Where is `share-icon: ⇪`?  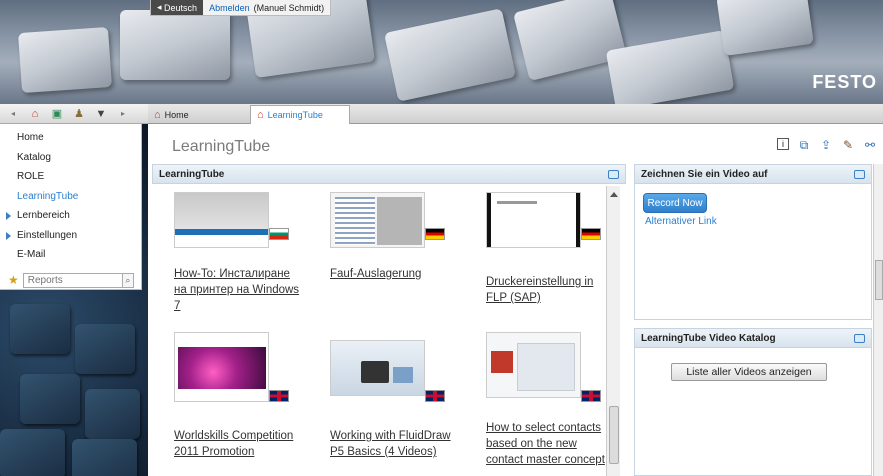 share-icon: ⇪ is located at coordinates (826, 145).